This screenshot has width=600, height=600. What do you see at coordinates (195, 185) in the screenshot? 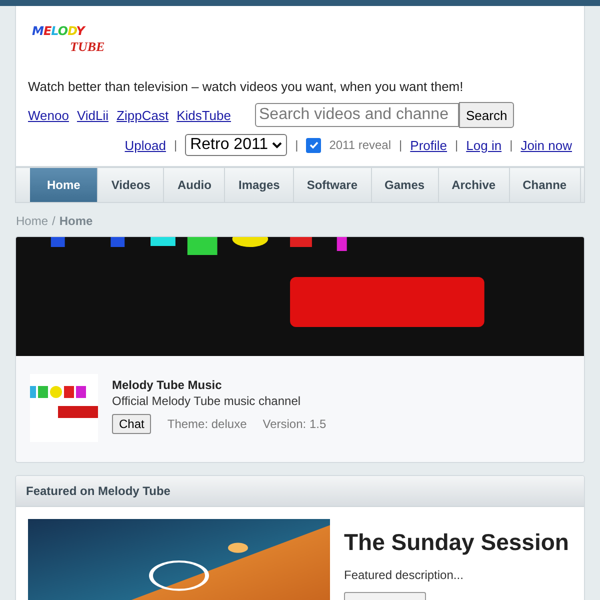
I see `nav-tab: Audio` at bounding box center [195, 185].